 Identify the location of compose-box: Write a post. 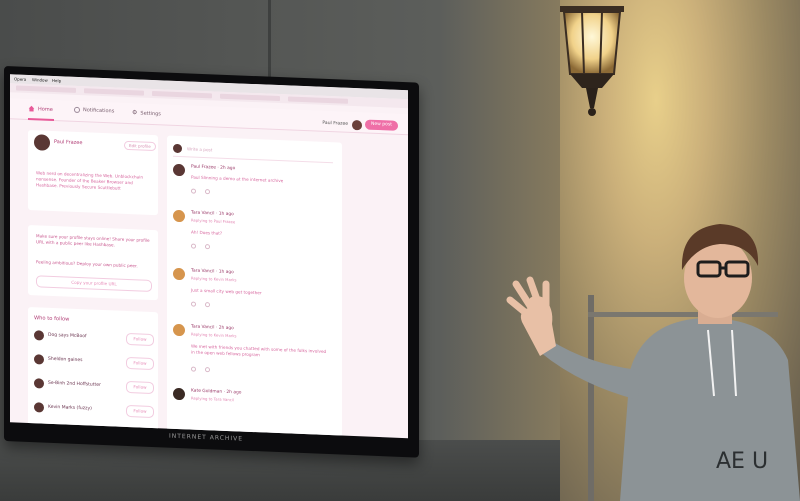
(253, 152).